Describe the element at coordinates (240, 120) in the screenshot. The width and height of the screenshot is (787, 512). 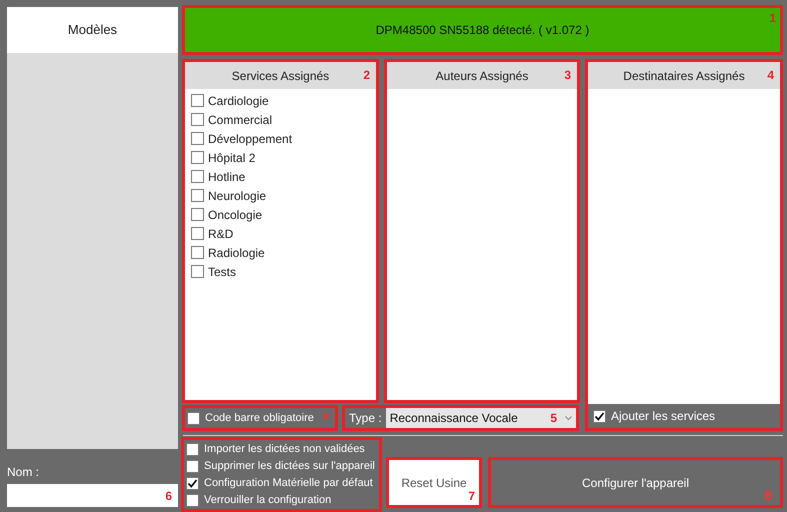
I see `service-label: Commercial` at that location.